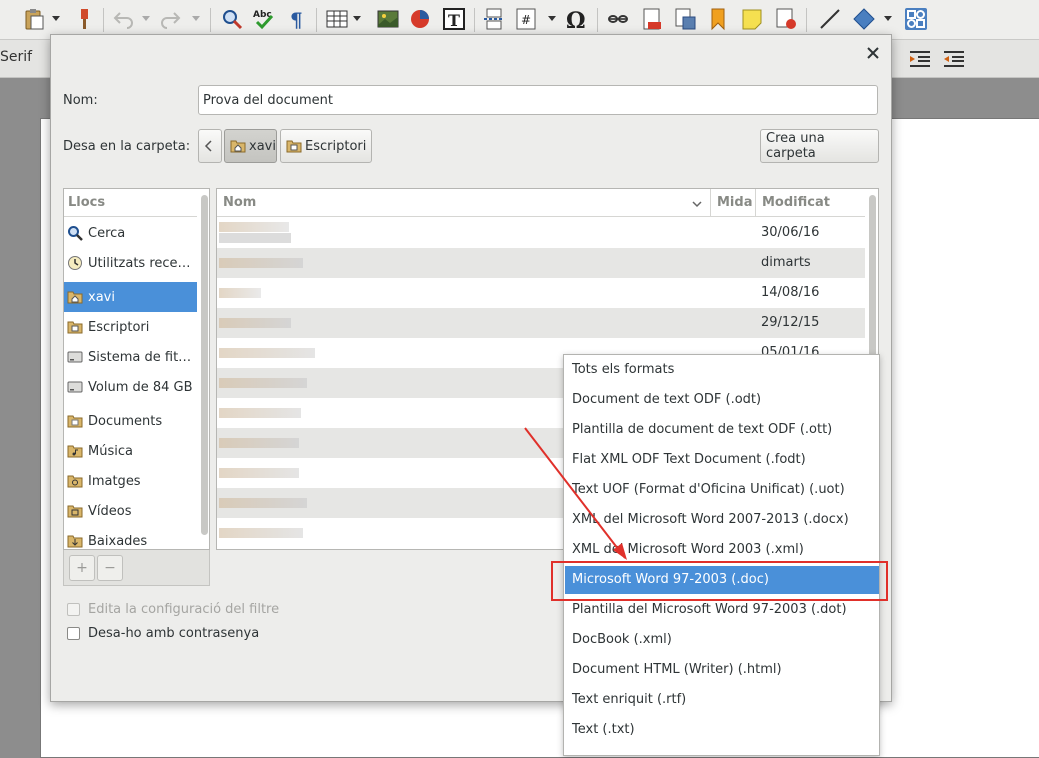 The image size is (1039, 758). I want to click on field-icon: #, so click(526, 19).